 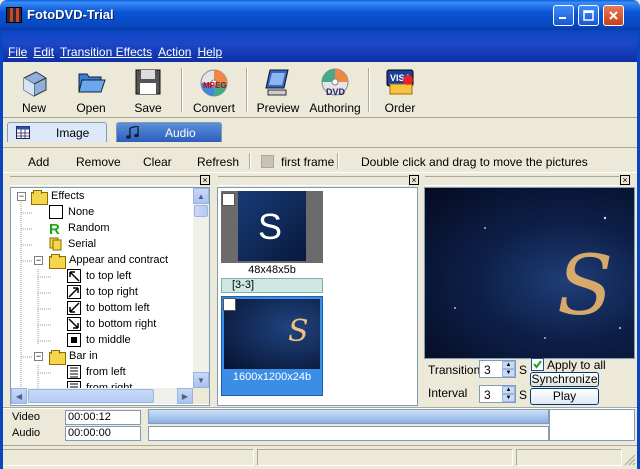 I want to click on thumbnail-item-selected: S 1600x1200x24b, so click(x=272, y=346).